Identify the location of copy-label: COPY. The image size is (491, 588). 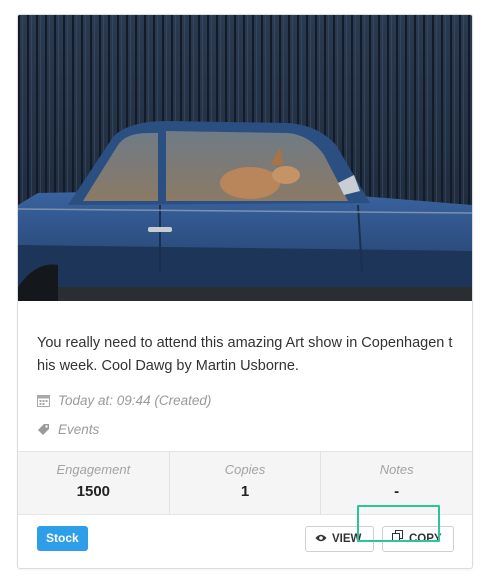
(425, 539).